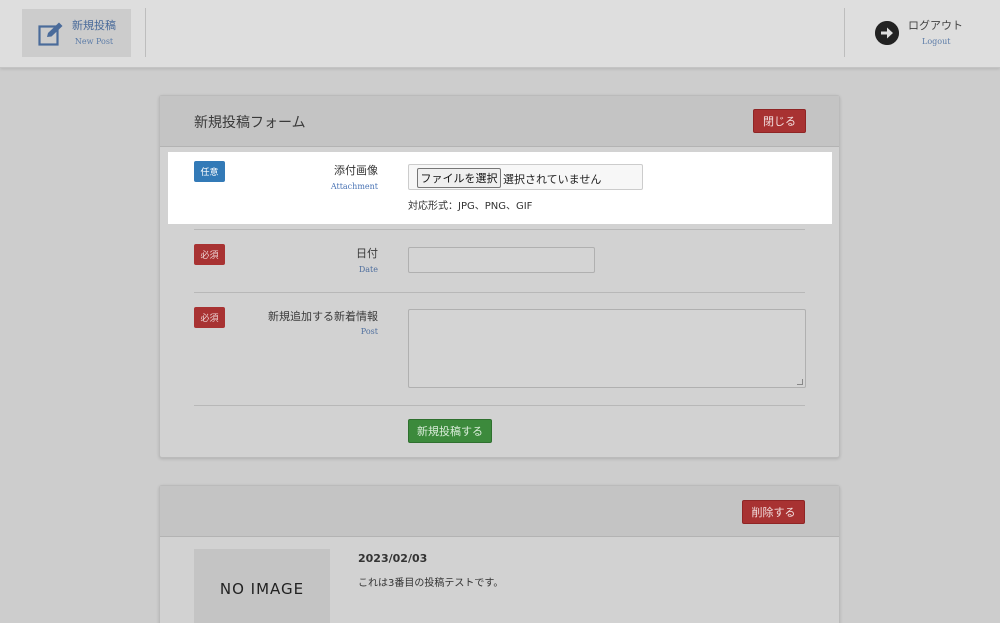  What do you see at coordinates (354, 186) in the screenshot?
I see `attachment-sublabel: Attachment` at bounding box center [354, 186].